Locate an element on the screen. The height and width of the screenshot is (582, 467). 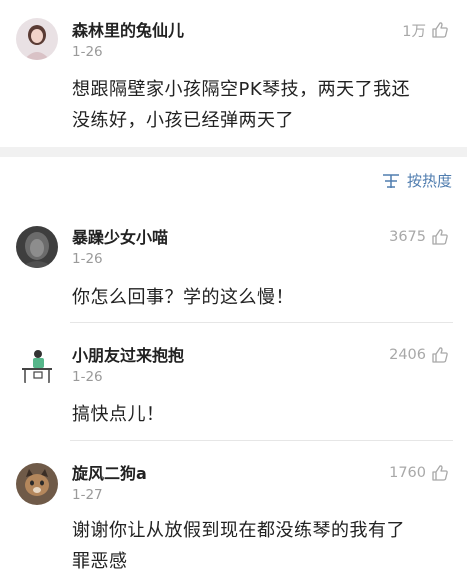
comment-content-line: 没练好，小孩已经弹两天了 is located at coordinates (183, 120).